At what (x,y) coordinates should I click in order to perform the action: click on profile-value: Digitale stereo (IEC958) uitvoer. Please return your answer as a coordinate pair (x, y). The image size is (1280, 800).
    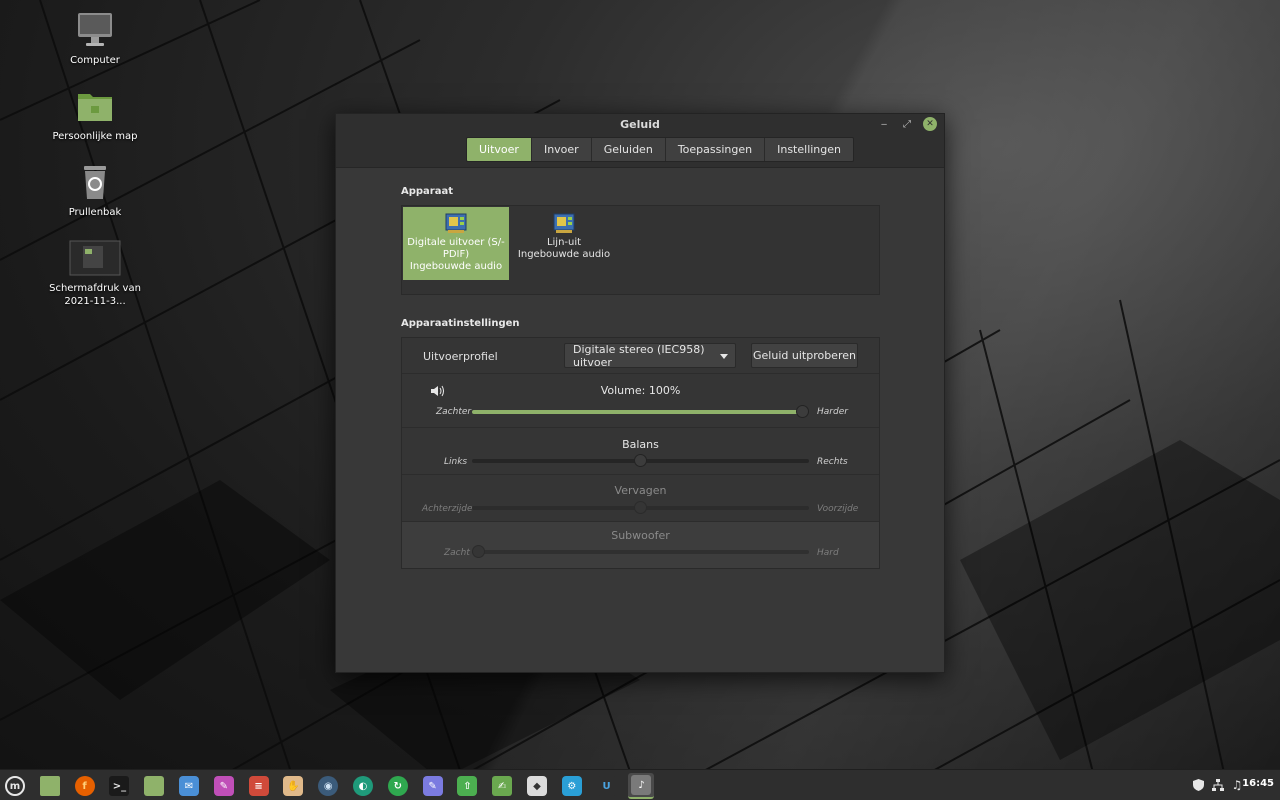
    Looking at the image, I should click on (639, 355).